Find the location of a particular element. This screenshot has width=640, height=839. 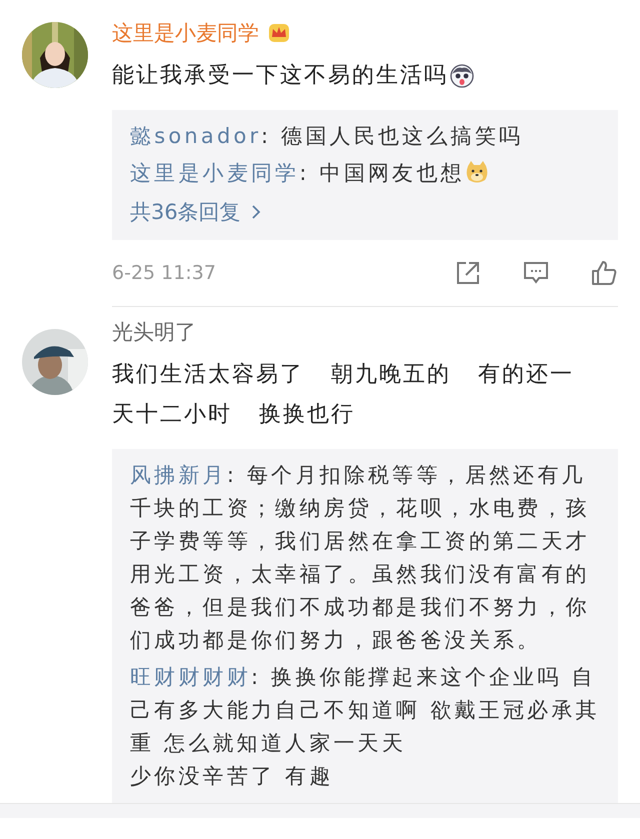

reply-text: 旺财财财财: 换换你能撑起来这个企业吗 自己有多大能力自己不知道啊 欲戴王冠必承其重 怎么就知道人家一天天 少你没辛苦了 有趣 is located at coordinates (365, 727).